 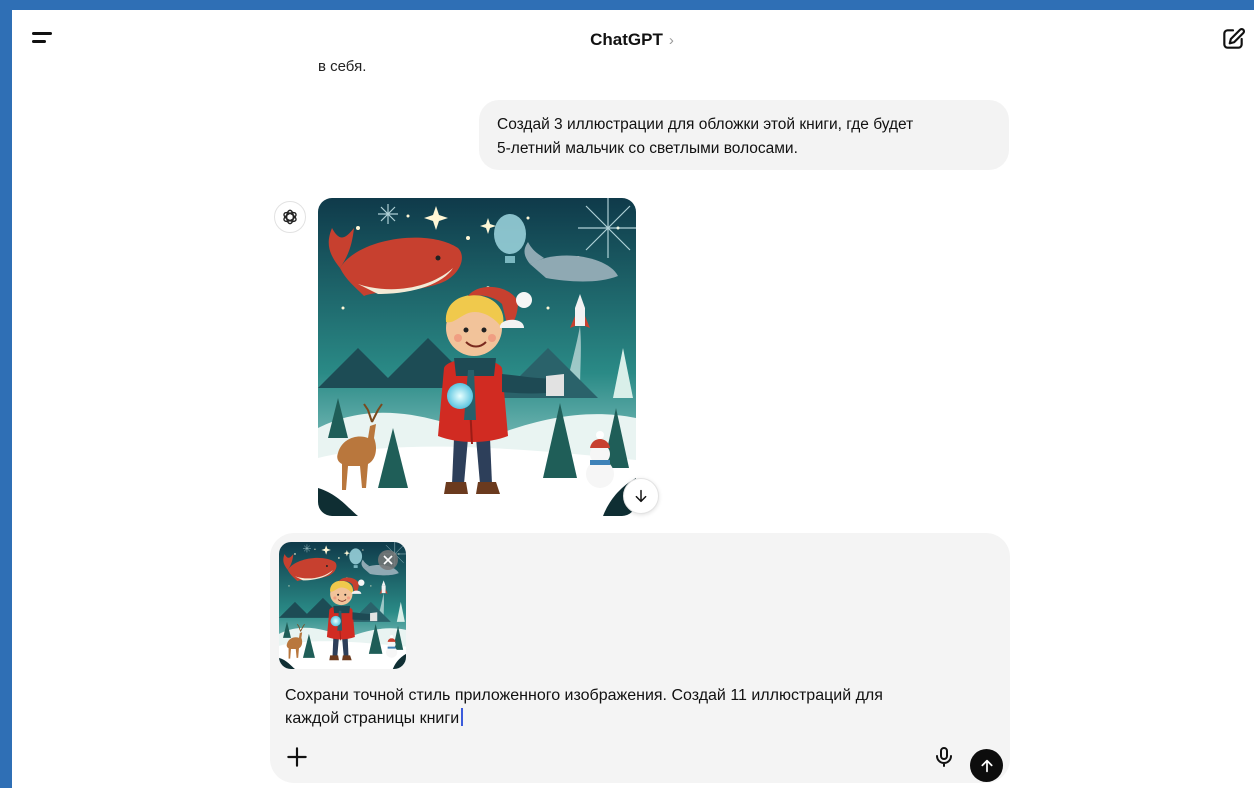 I want to click on prompt-line-text: каждой страницы книги, so click(x=372, y=718).